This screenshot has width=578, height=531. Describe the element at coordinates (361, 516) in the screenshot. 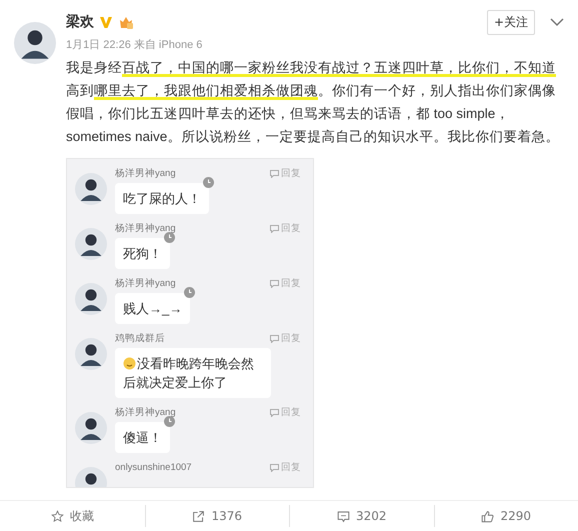

I see `action-button: 3202` at that location.